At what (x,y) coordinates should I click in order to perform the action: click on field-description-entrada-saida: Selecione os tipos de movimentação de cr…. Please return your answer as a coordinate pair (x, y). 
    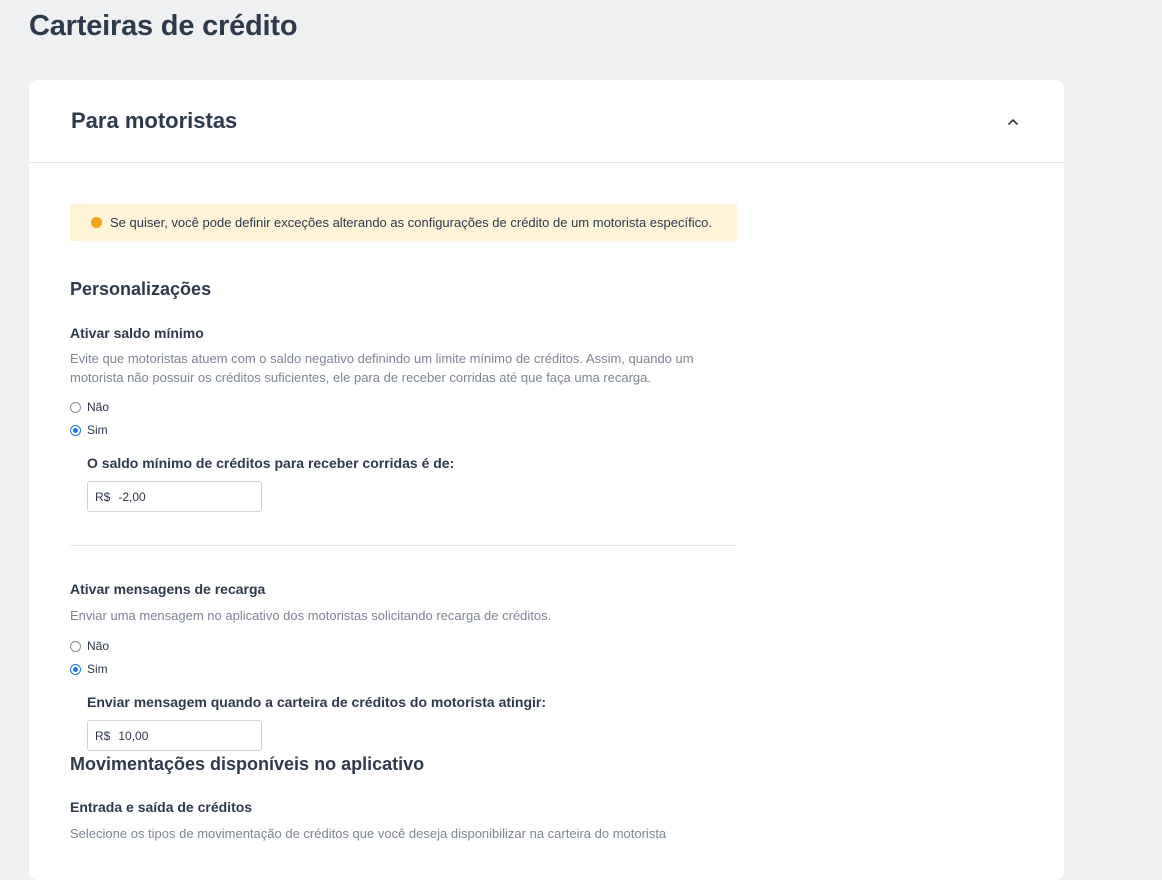
    Looking at the image, I should click on (368, 833).